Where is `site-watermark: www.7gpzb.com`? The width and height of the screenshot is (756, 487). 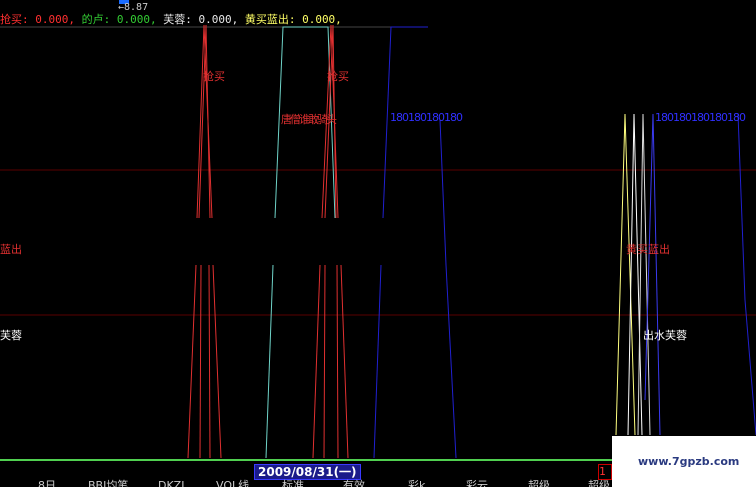
site-watermark: www.7gpzb.com is located at coordinates (684, 461).